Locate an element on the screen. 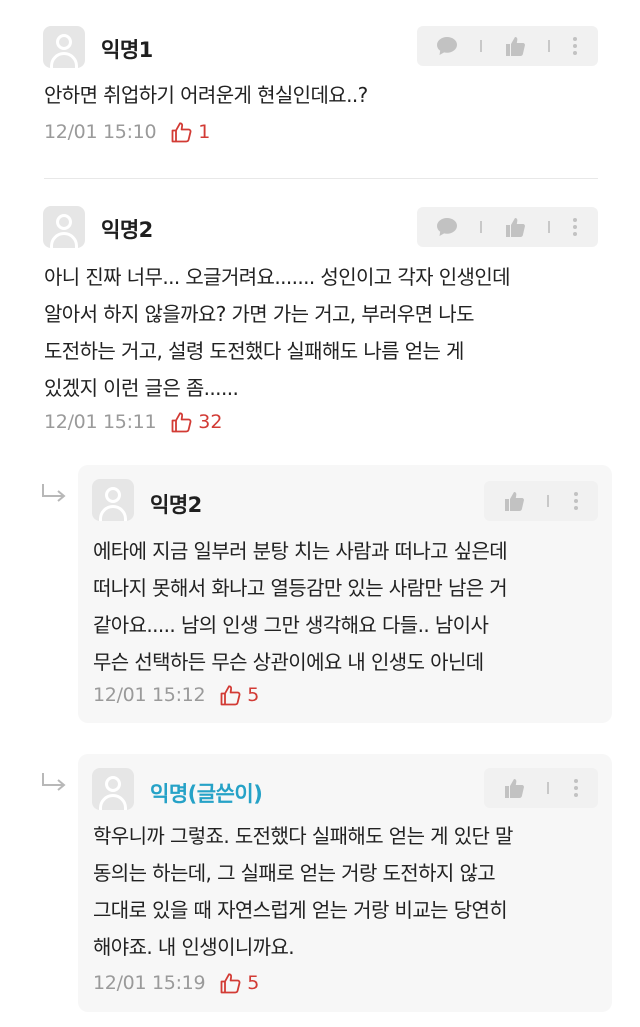  text-line: 학우니까 그렇죠. 도전했다 실패해도 얻는 게 있단 말 is located at coordinates (303, 836).